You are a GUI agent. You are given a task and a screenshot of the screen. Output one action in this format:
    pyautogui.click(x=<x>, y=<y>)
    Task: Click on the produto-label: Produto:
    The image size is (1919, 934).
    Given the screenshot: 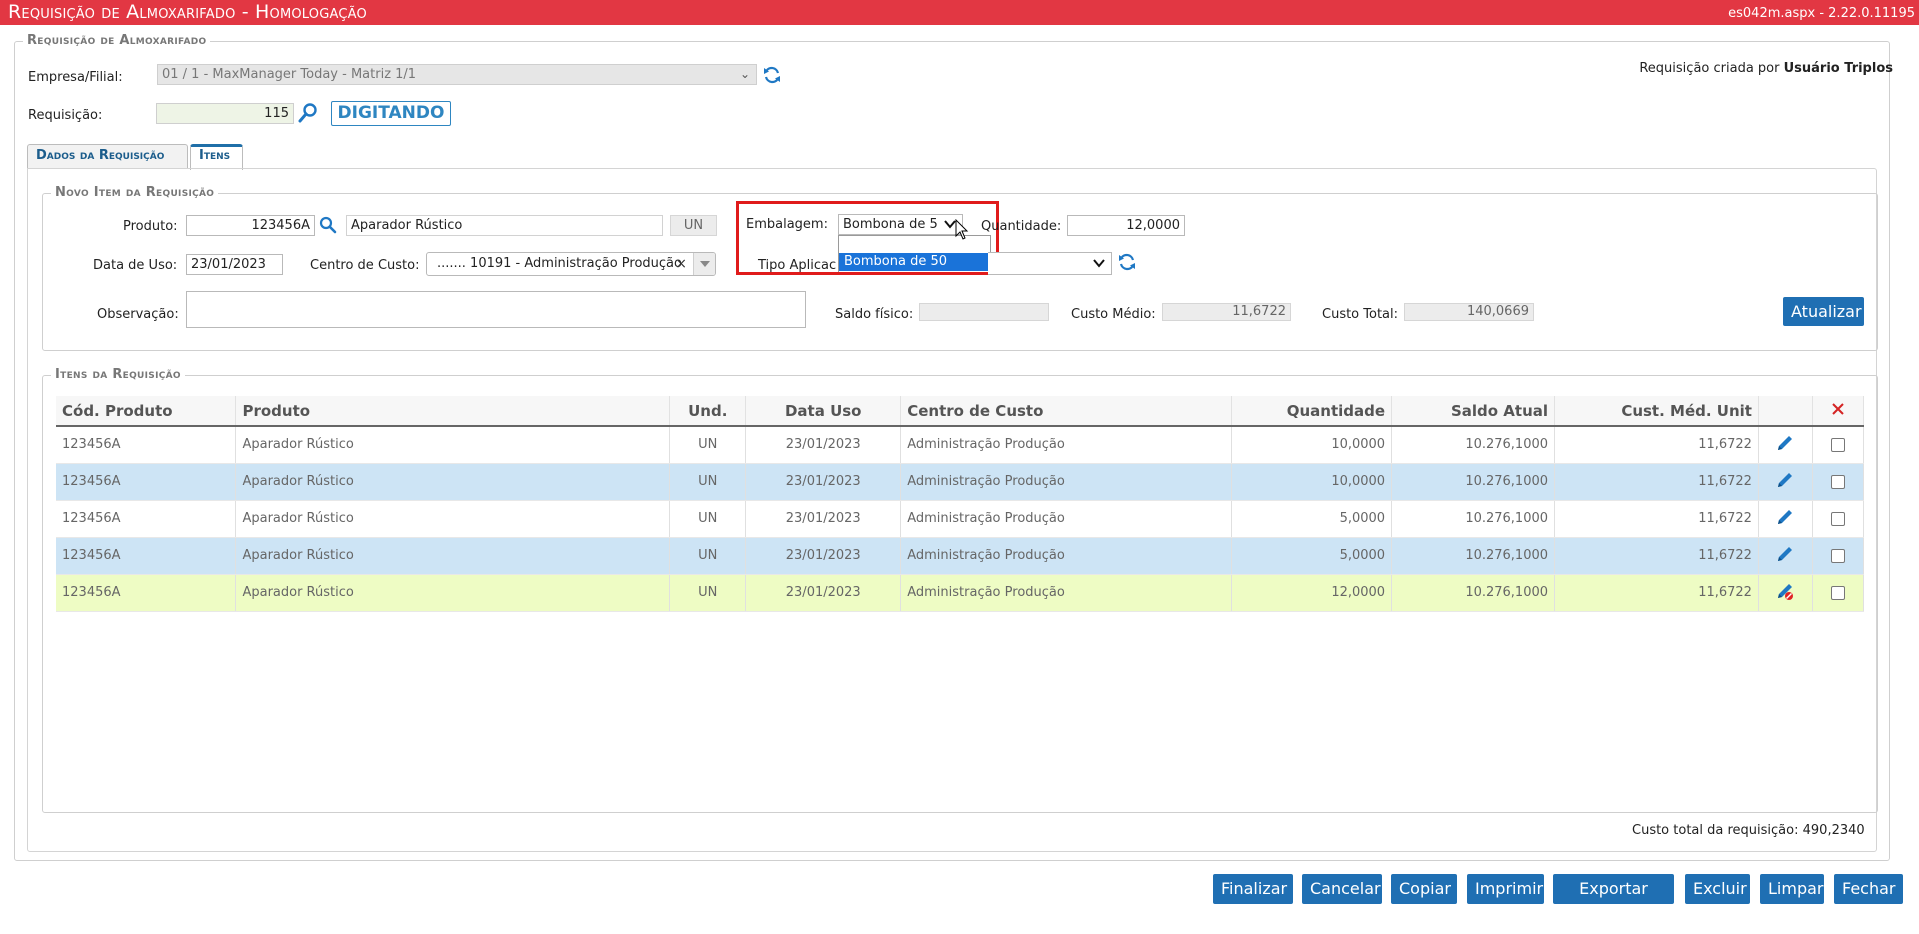 What is the action you would take?
    pyautogui.click(x=150, y=226)
    